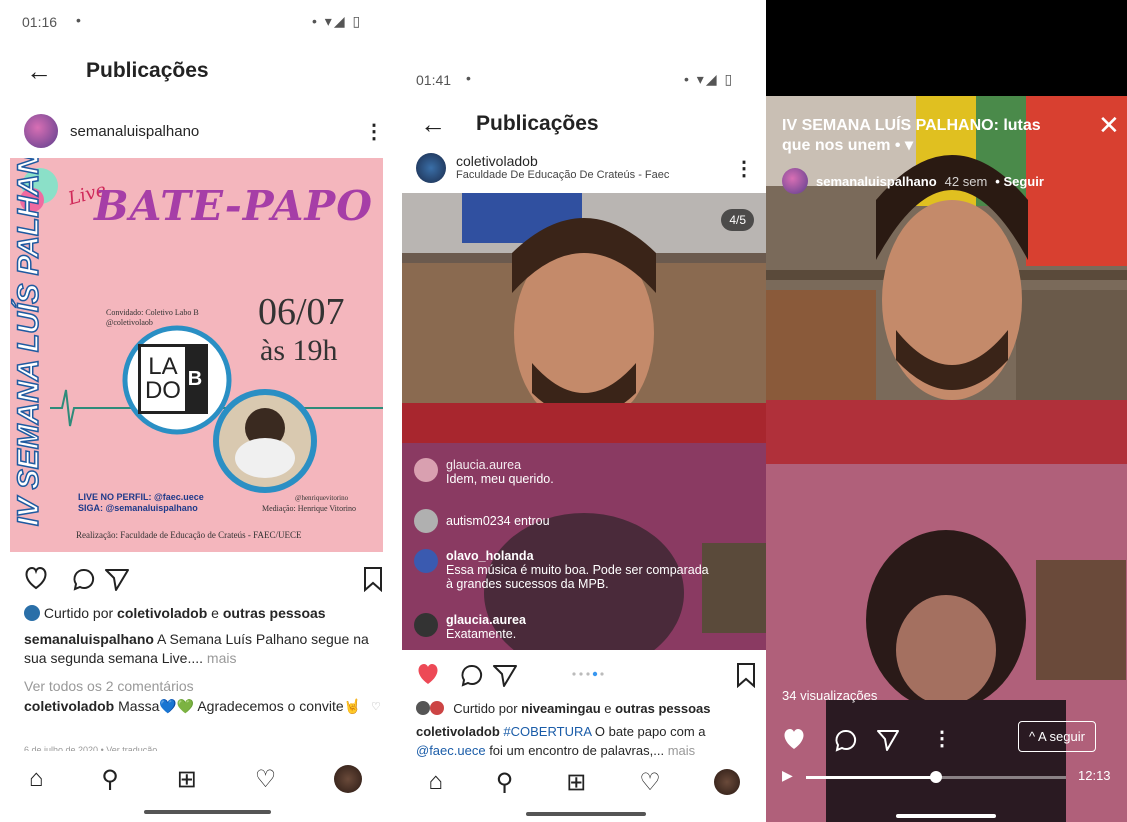 This screenshot has height=822, width=1127. What do you see at coordinates (129, 322) in the screenshot?
I see `poster-guest-handle: @coletivolaob` at bounding box center [129, 322].